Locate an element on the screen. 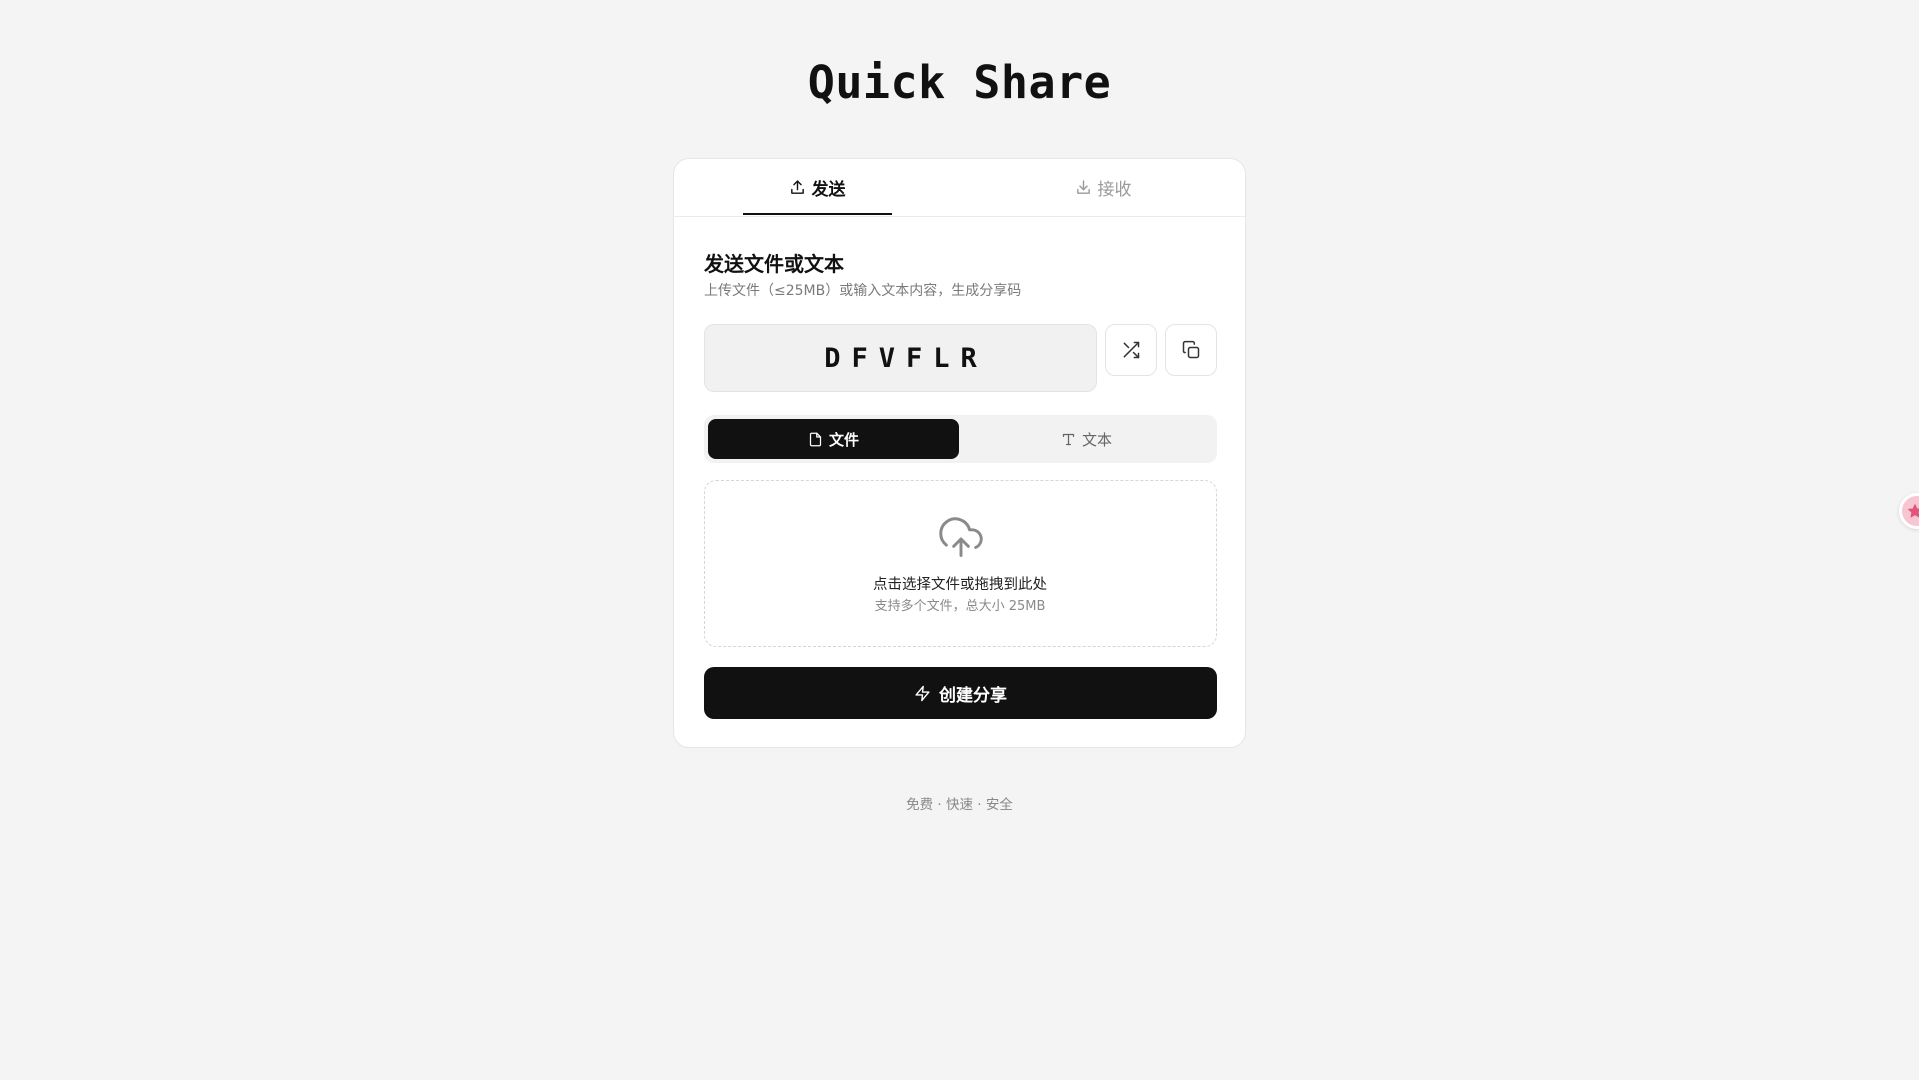  dropzone-subtitle: 支持多个文件，总大小 25MB is located at coordinates (960, 606).